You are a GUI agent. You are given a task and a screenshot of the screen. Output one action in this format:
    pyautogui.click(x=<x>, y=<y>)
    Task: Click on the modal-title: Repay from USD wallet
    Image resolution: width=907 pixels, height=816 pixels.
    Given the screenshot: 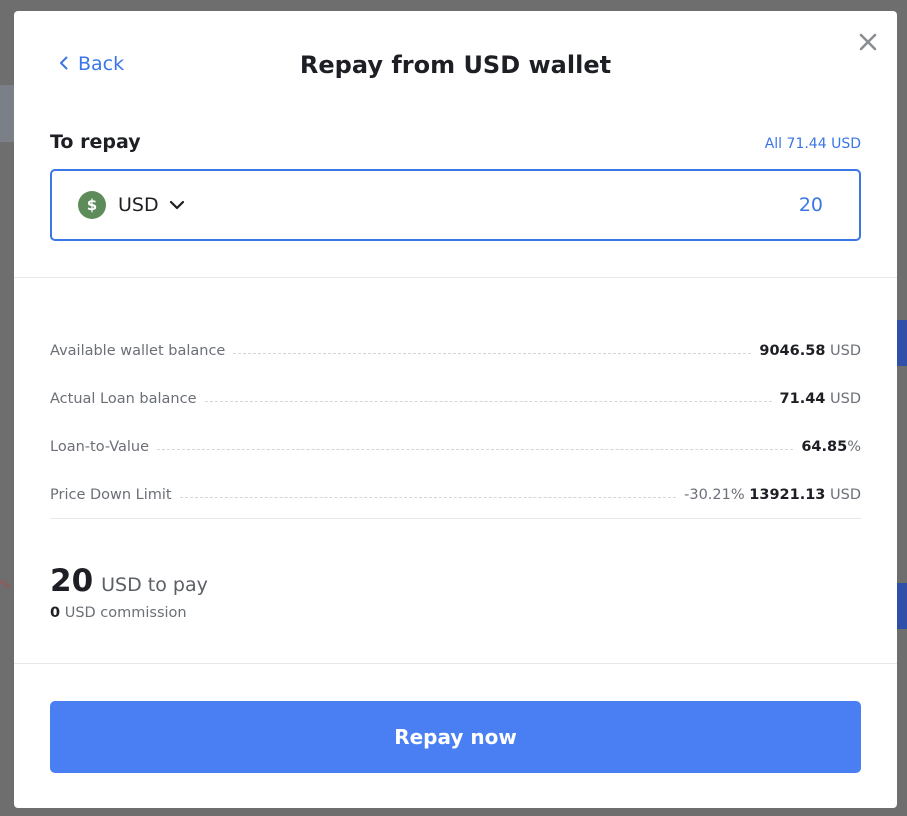 What is the action you would take?
    pyautogui.click(x=455, y=65)
    